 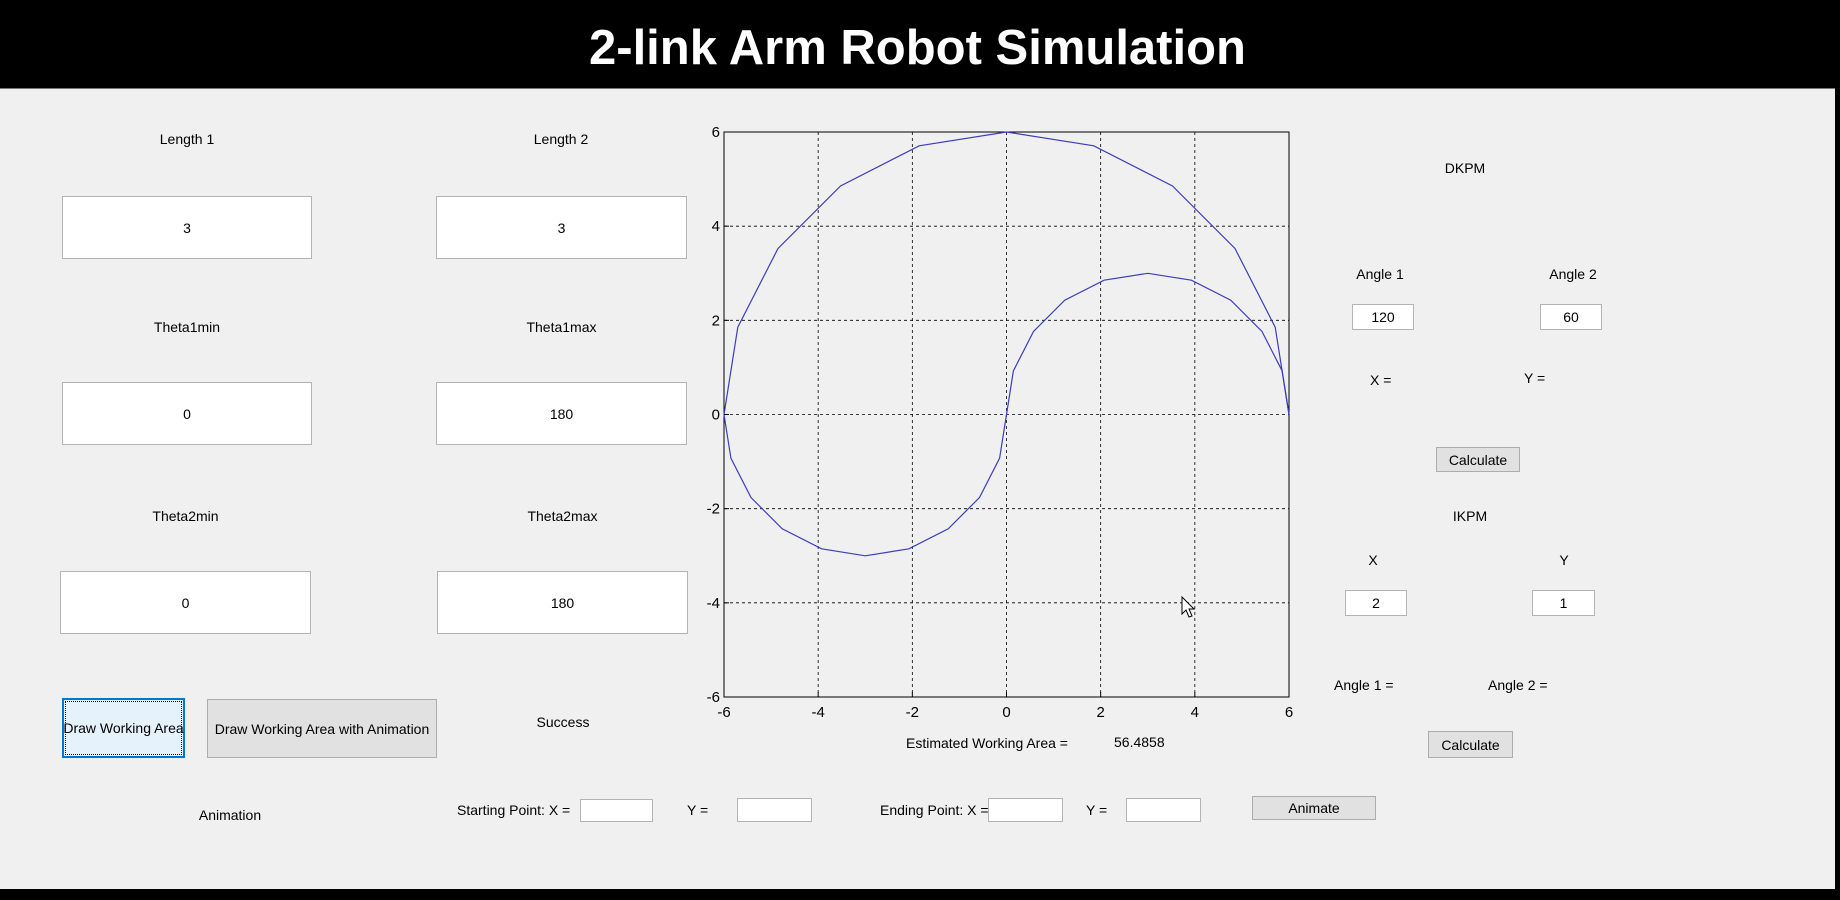 What do you see at coordinates (723, 712) in the screenshot?
I see `x-tick-label: -6` at bounding box center [723, 712].